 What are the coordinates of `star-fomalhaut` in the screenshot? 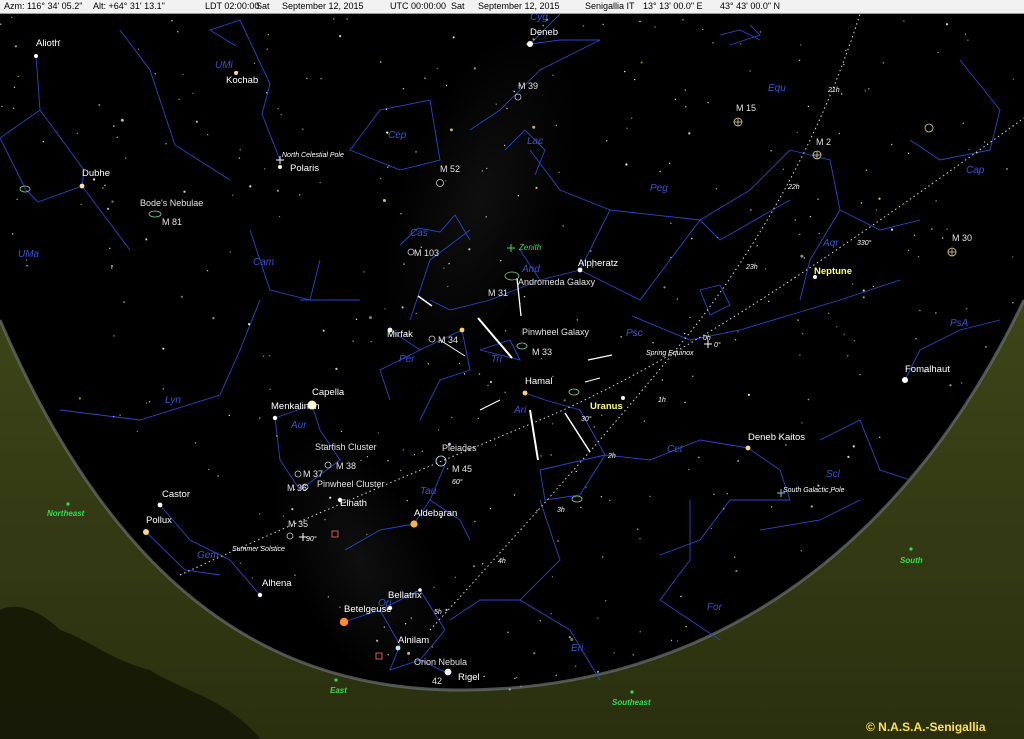 It's located at (905, 380).